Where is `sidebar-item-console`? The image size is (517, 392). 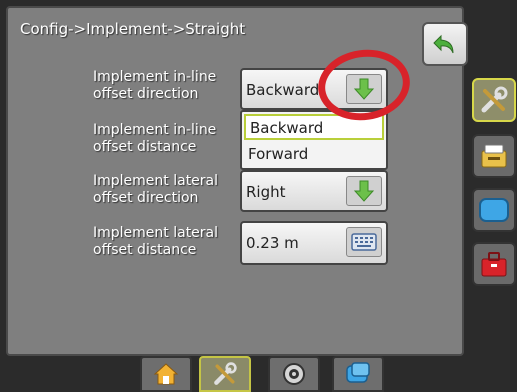 sidebar-item-console is located at coordinates (494, 156).